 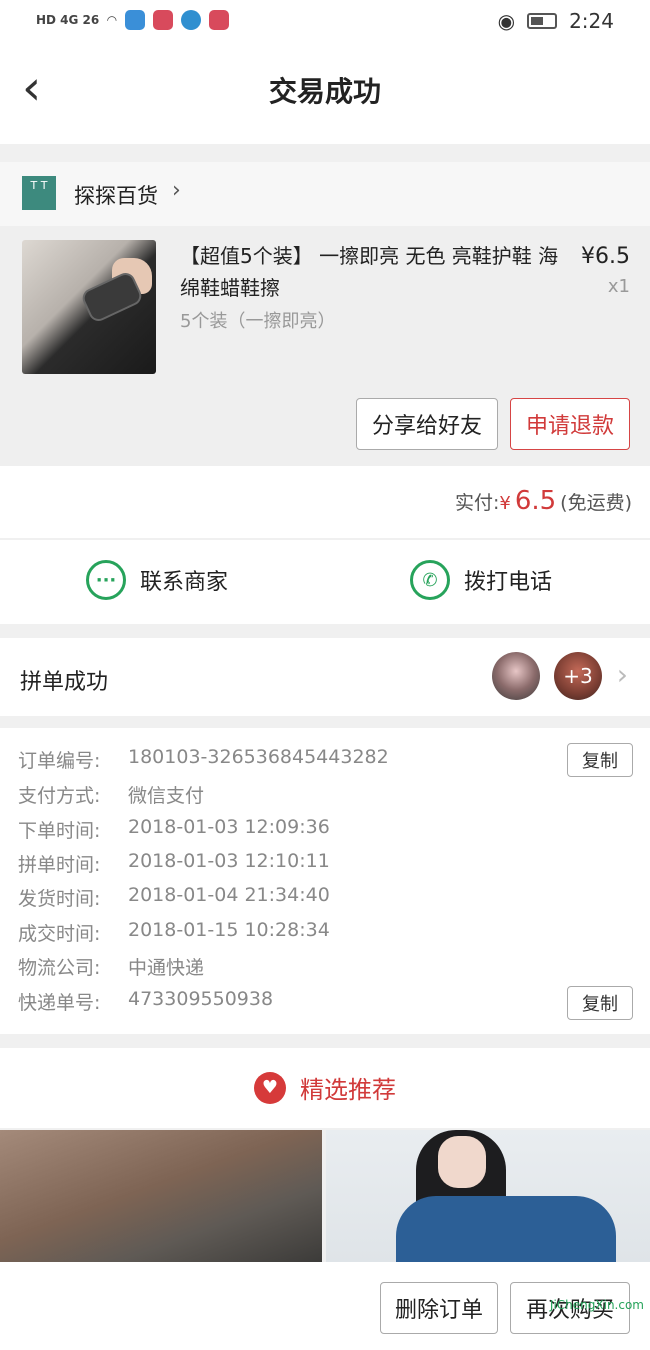 What do you see at coordinates (516, 676) in the screenshot?
I see `avatar` at bounding box center [516, 676].